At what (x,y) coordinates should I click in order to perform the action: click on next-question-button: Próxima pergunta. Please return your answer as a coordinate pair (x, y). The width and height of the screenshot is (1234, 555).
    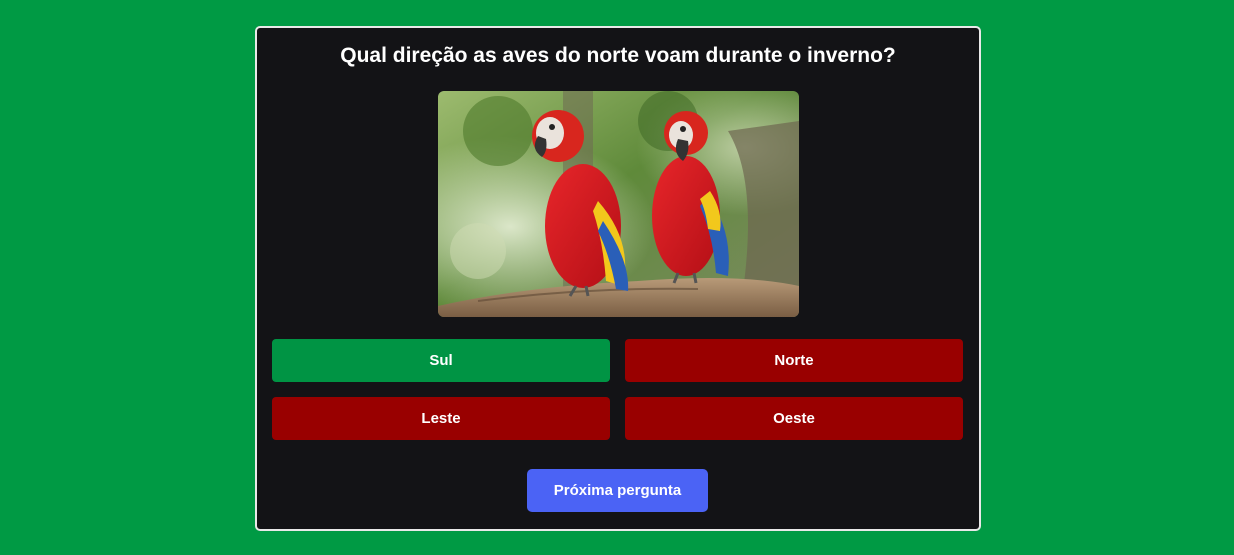
    Looking at the image, I should click on (617, 490).